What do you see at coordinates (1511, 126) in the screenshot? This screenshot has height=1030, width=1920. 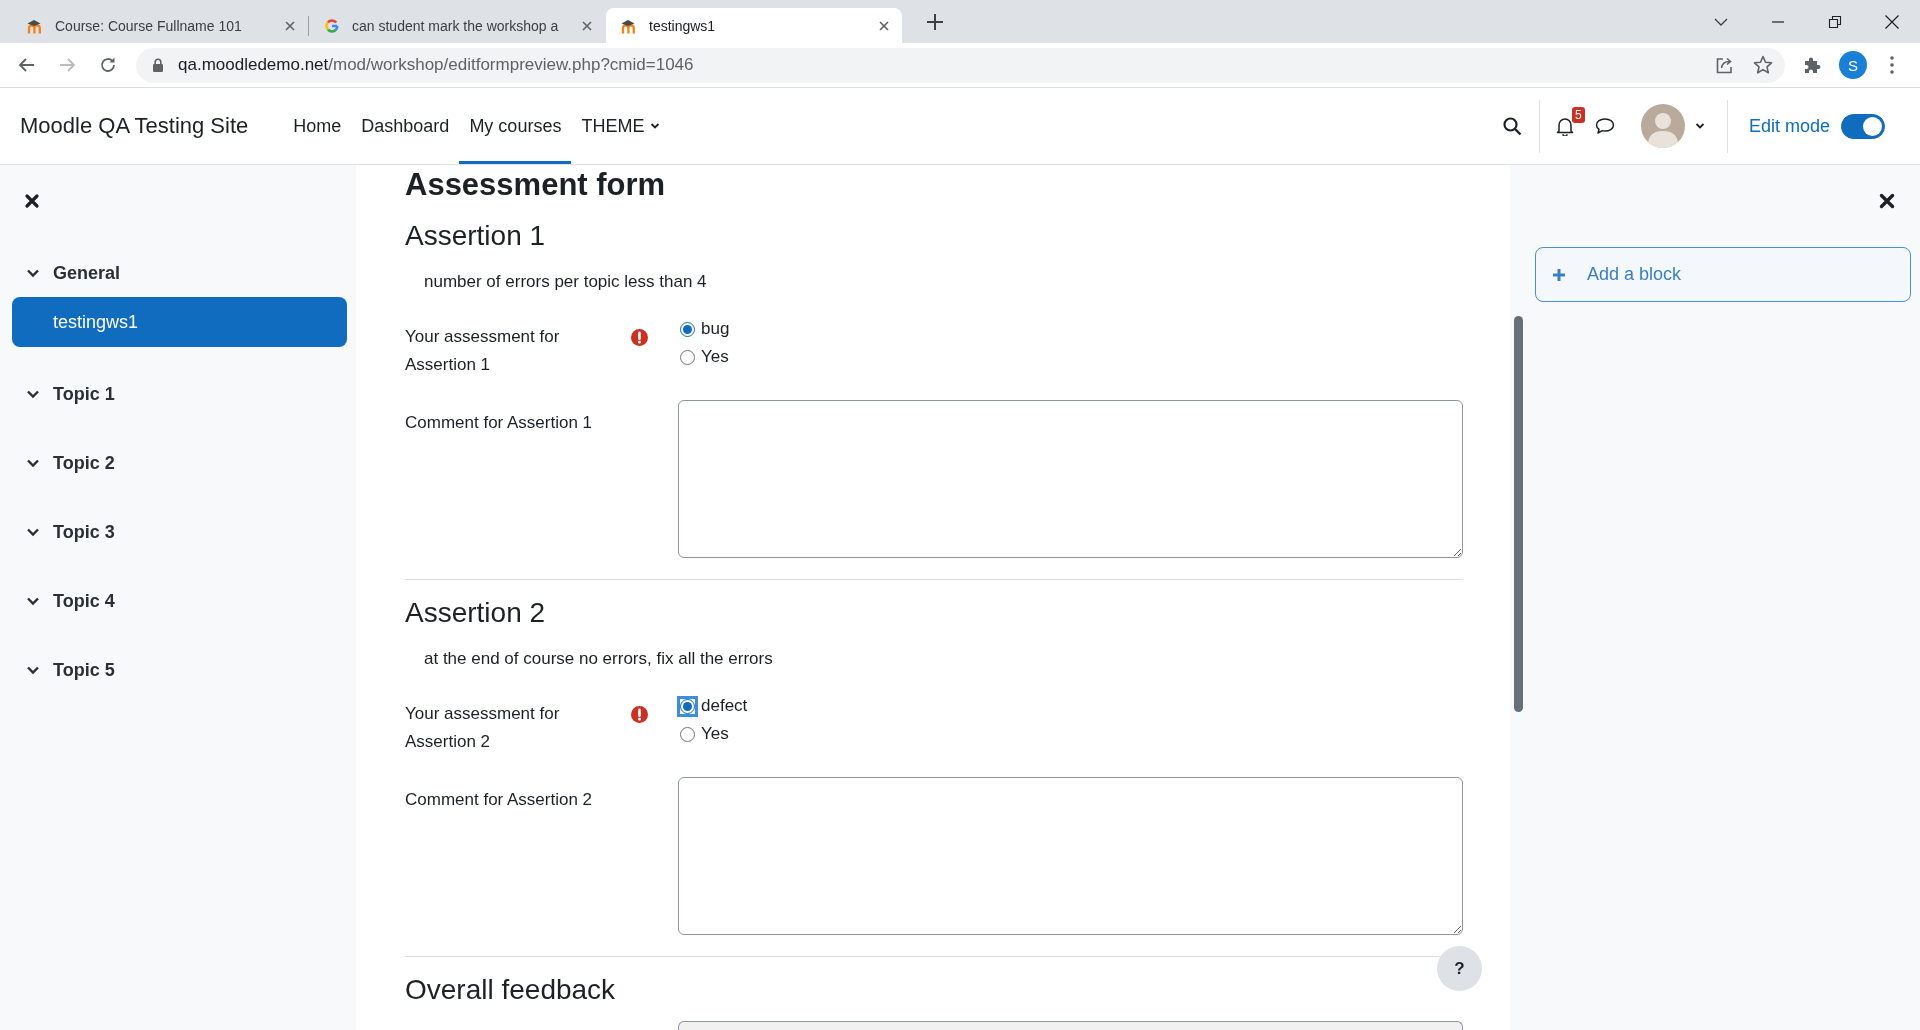 I see `search-icon` at bounding box center [1511, 126].